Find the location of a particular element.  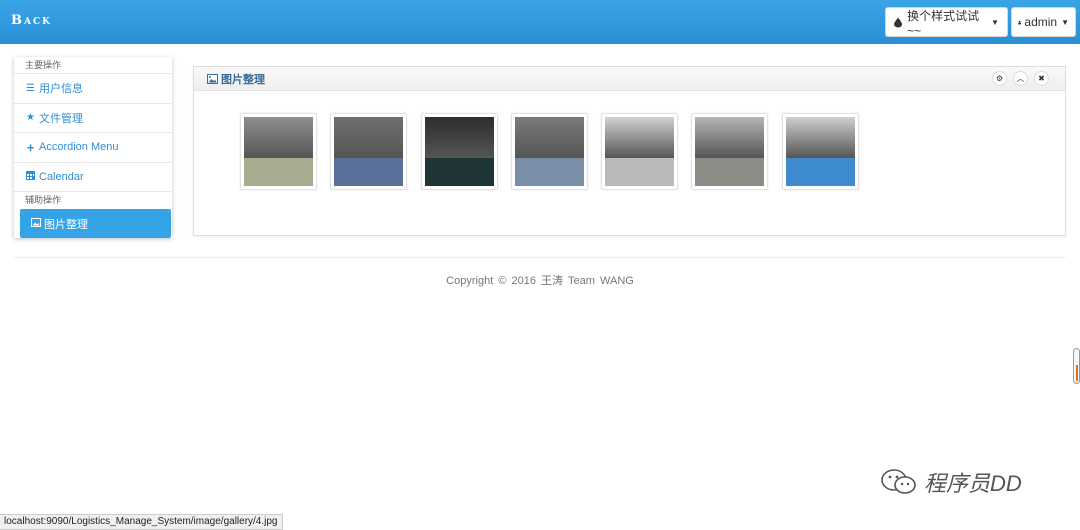

sidebar-item-label: 图片整理 is located at coordinates (66, 224).